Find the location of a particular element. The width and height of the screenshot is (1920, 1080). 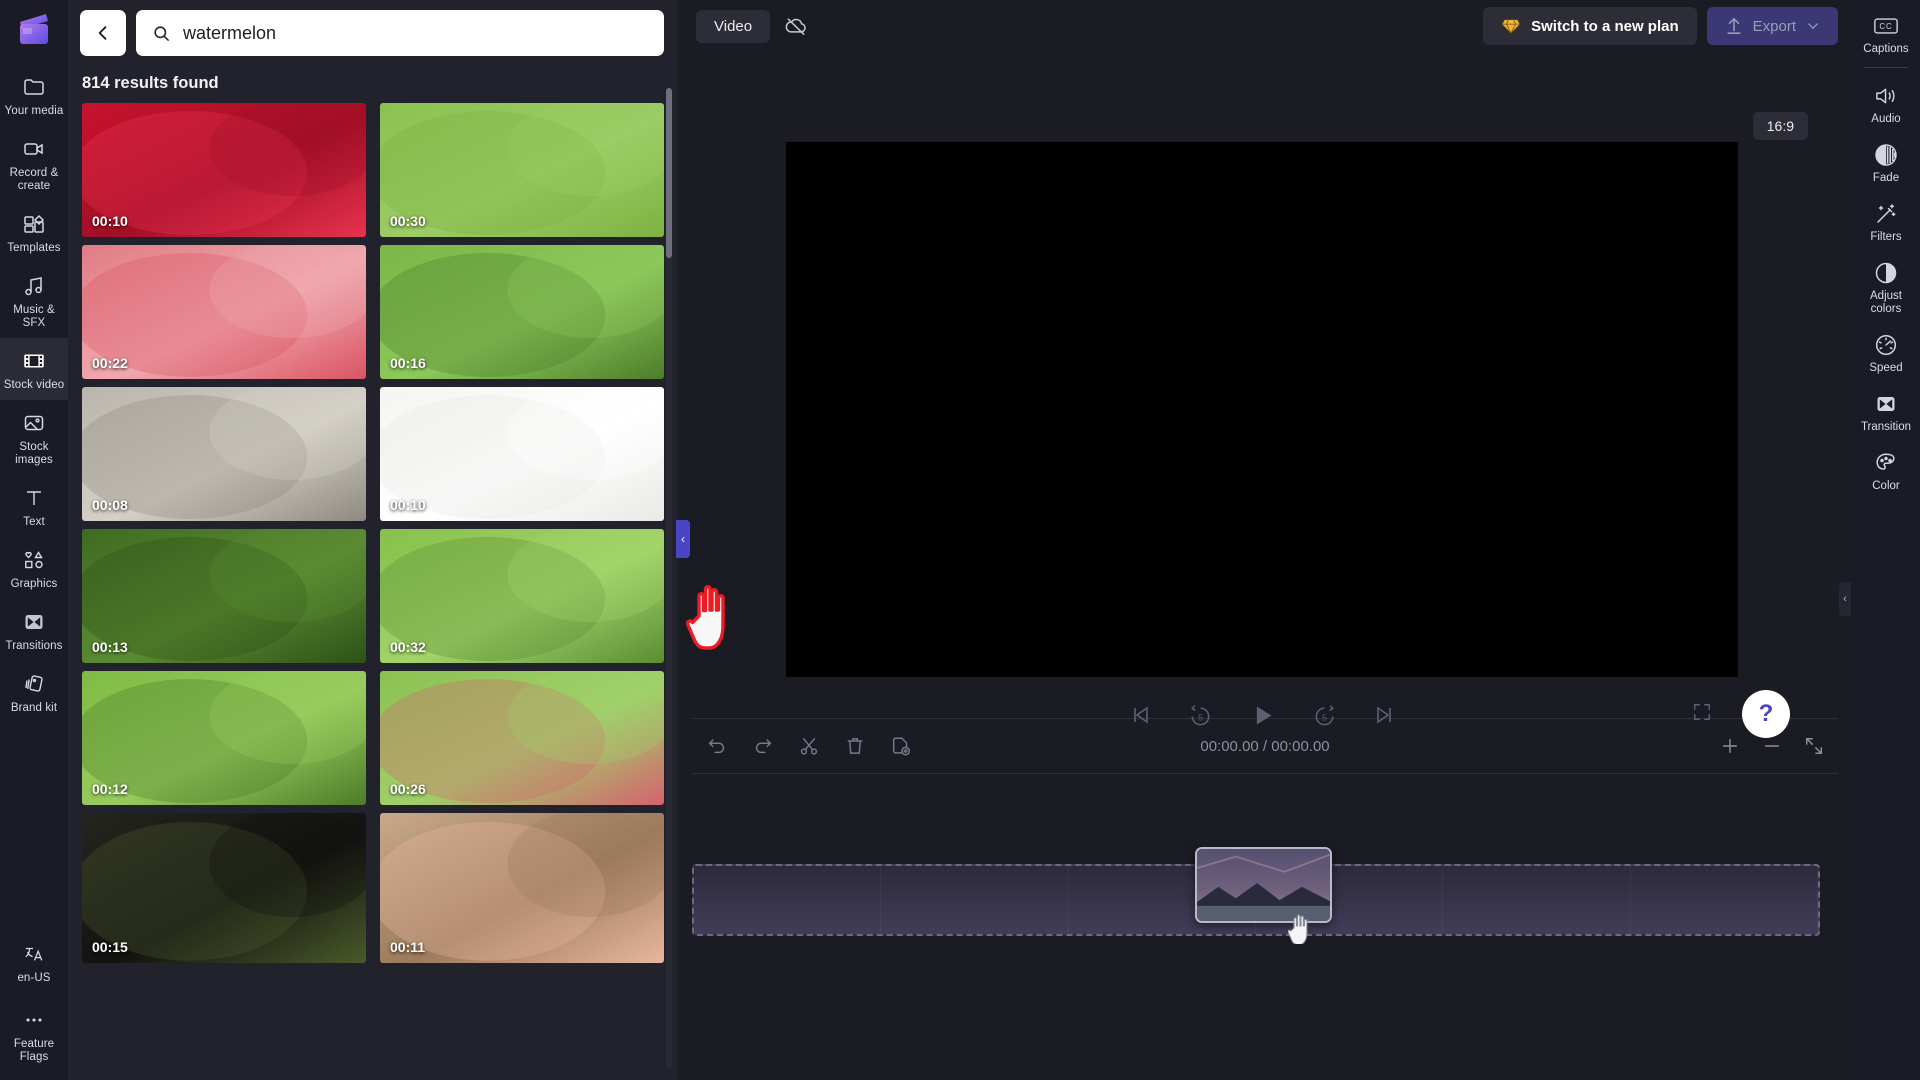

sidebar-item-music-sfx: Music & SFX is located at coordinates (34, 300).